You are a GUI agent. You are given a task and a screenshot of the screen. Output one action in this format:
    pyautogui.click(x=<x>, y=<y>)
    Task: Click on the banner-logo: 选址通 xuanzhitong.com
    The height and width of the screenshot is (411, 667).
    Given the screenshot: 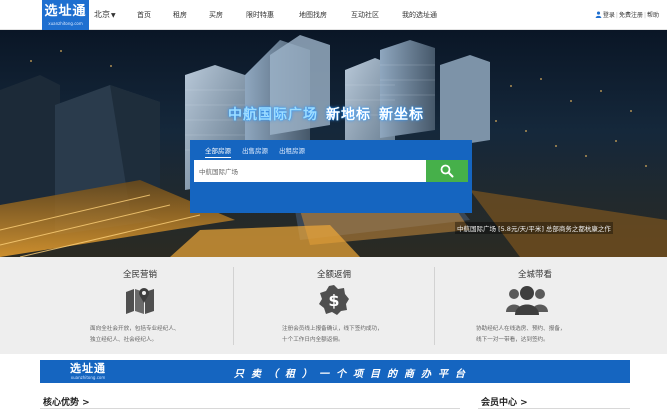 What is the action you would take?
    pyautogui.click(x=88, y=371)
    